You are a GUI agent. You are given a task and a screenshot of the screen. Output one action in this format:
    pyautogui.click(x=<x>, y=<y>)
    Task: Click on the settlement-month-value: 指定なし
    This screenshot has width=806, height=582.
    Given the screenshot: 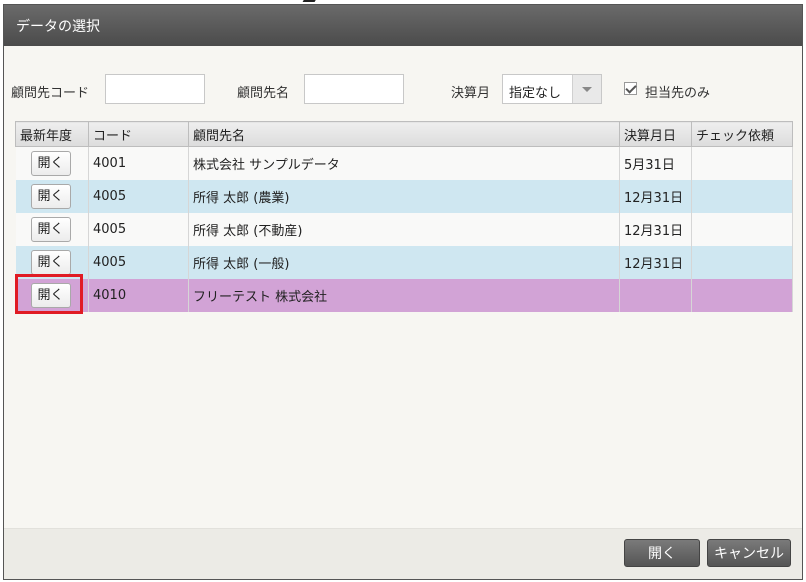 What is the action you would take?
    pyautogui.click(x=535, y=93)
    